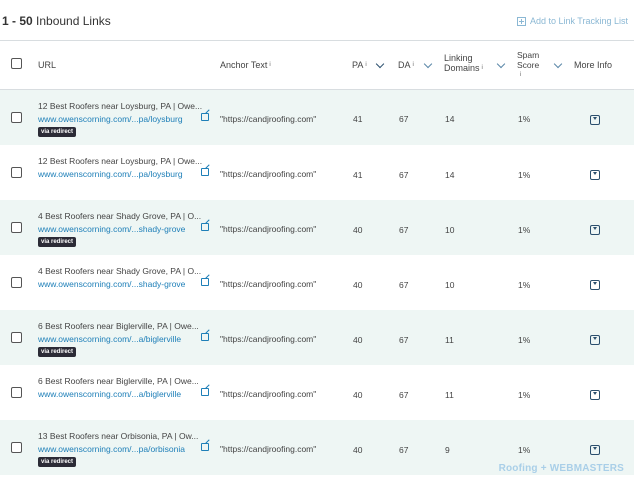  Describe the element at coordinates (578, 21) in the screenshot. I see `add-to-link-tracking-label: Add to Link Tracking List` at that location.